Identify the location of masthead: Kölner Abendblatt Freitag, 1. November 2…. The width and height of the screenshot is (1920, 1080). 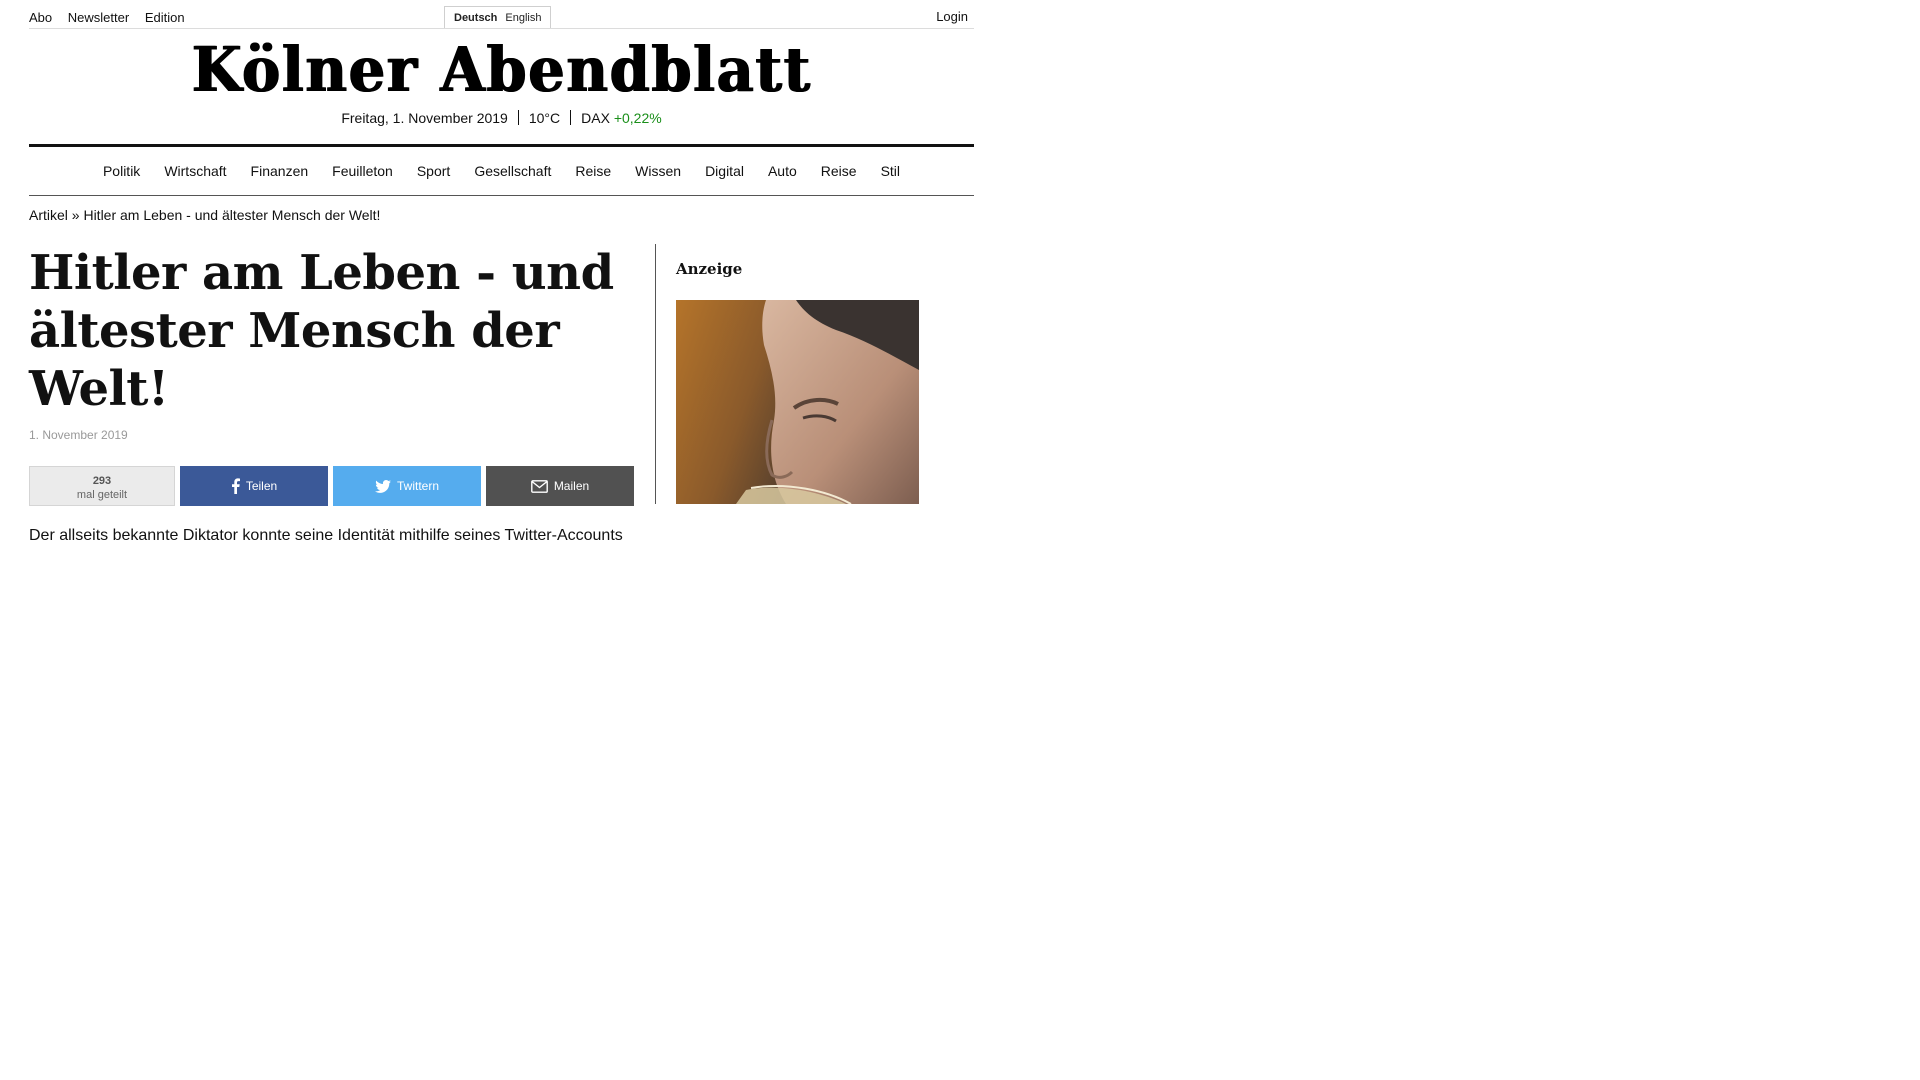
(501, 80).